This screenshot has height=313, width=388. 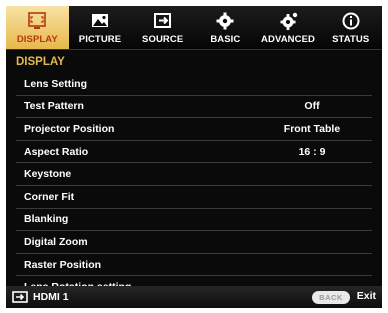 I want to click on menu-item-lens-setting: Lens Setting, so click(x=194, y=84).